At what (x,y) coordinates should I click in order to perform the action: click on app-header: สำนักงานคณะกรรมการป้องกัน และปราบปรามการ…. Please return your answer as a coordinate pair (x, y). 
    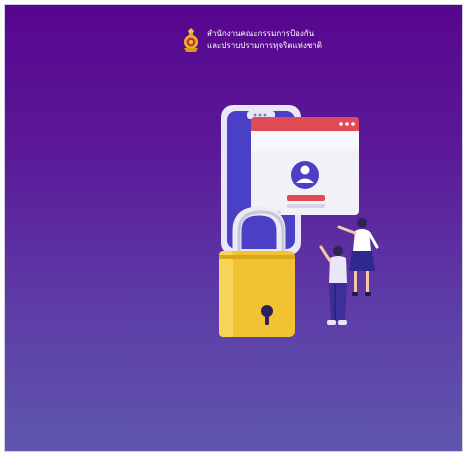
    Looking at the image, I should click on (251, 40).